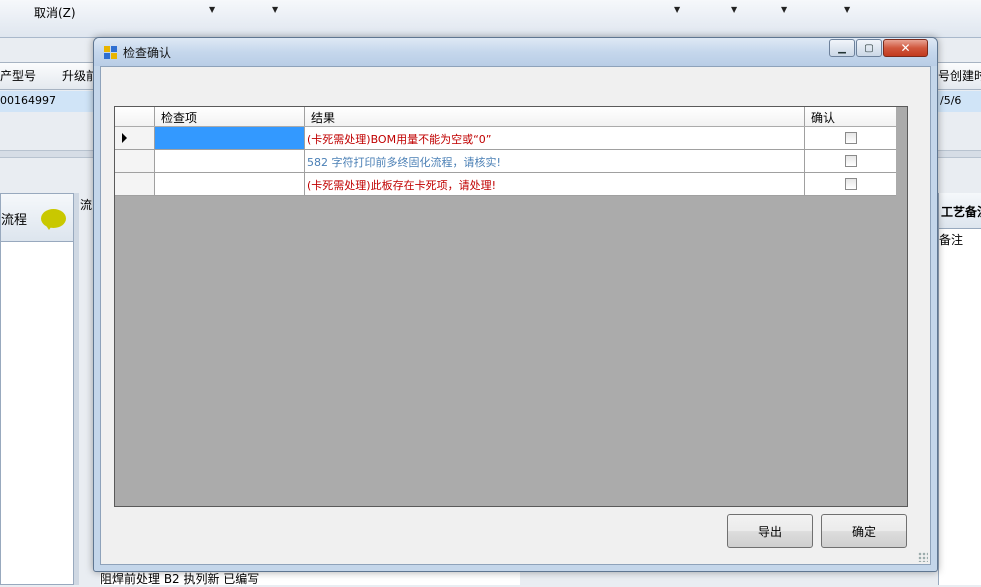  Describe the element at coordinates (124, 138) in the screenshot. I see `current-row-icon` at that location.